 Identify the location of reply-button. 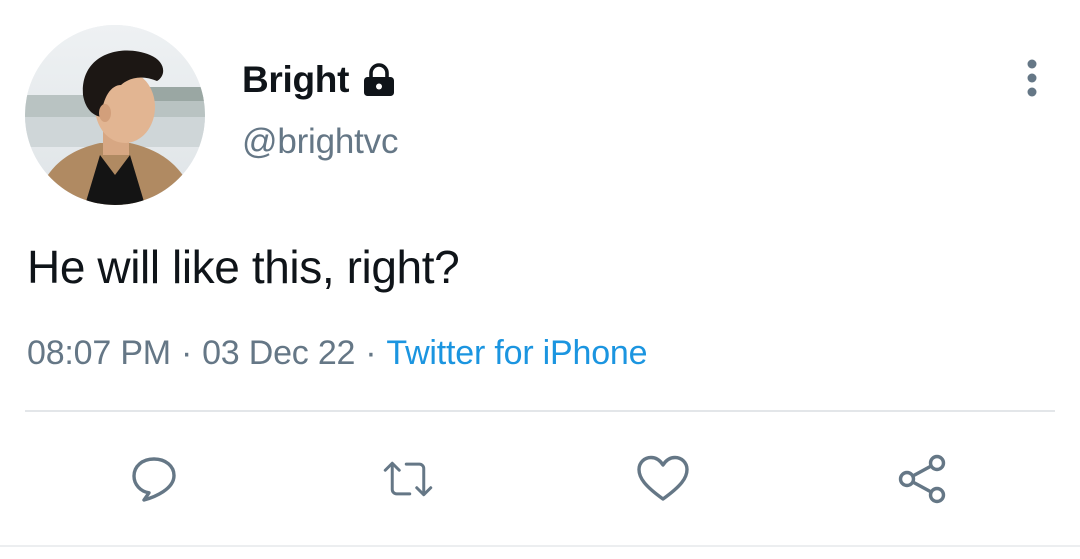
(154, 479).